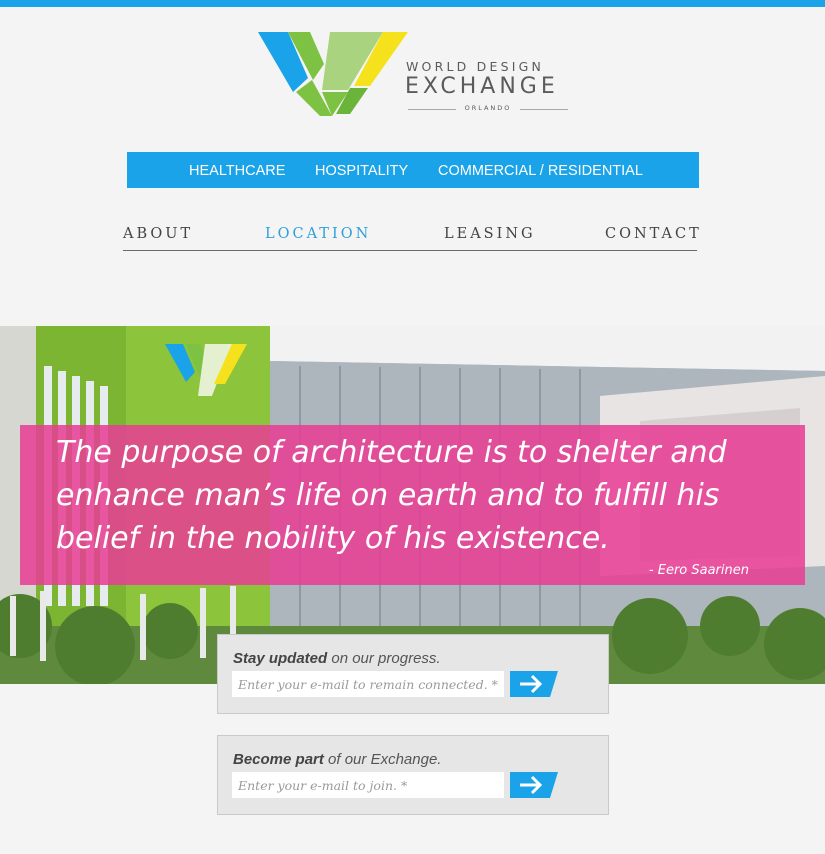  Describe the element at coordinates (432, 109) in the screenshot. I see `logo-rule-left` at that location.